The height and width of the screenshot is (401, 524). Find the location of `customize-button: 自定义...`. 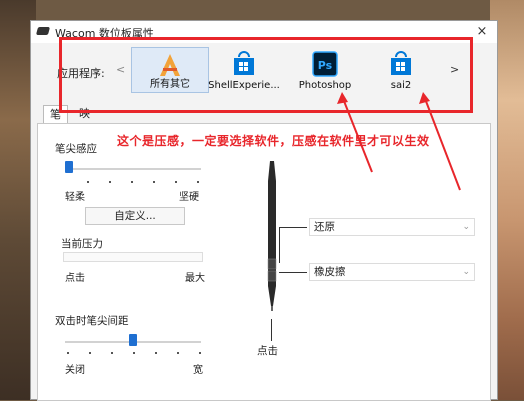

customize-button: 自定义... is located at coordinates (135, 216).